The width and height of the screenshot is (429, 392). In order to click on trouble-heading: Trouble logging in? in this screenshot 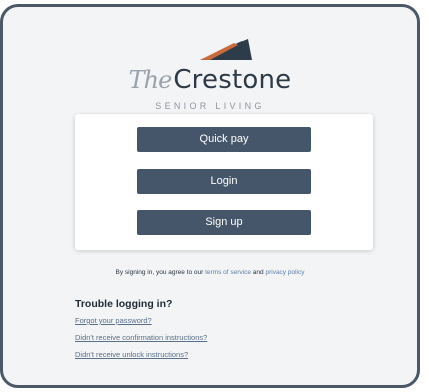, I will do `click(124, 304)`.